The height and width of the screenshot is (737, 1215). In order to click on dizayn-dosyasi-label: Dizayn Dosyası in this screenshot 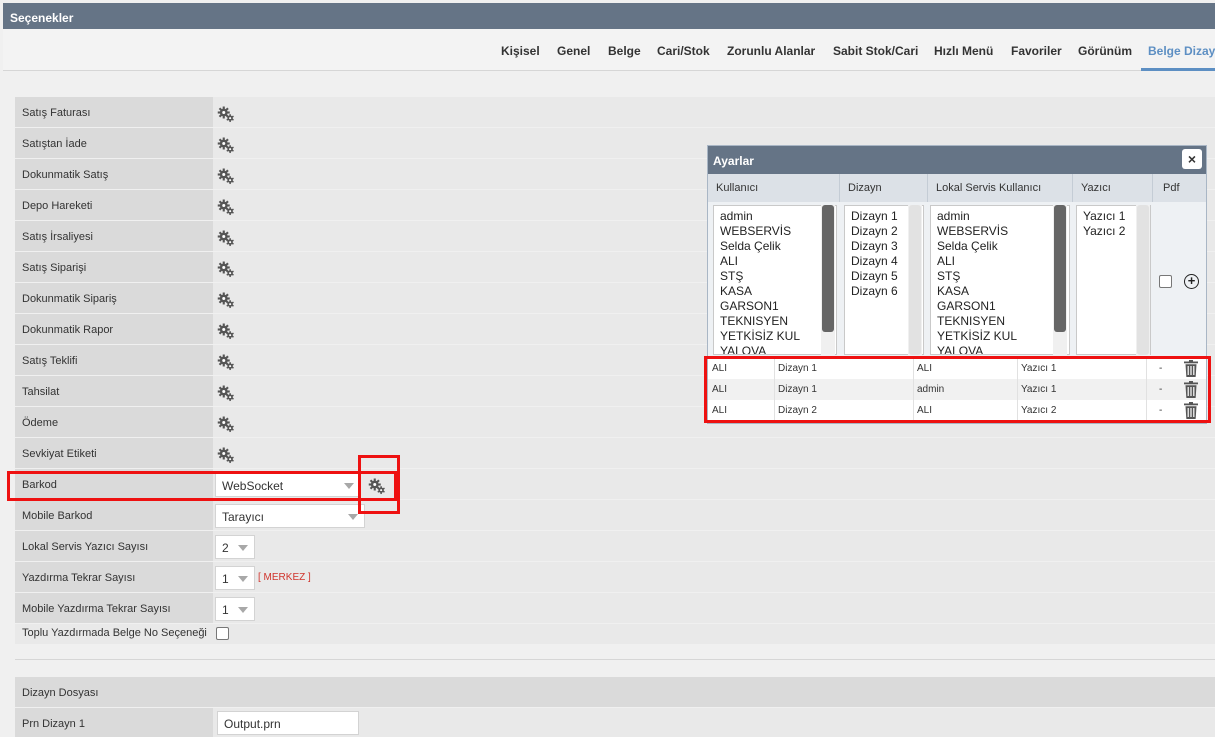, I will do `click(60, 693)`.